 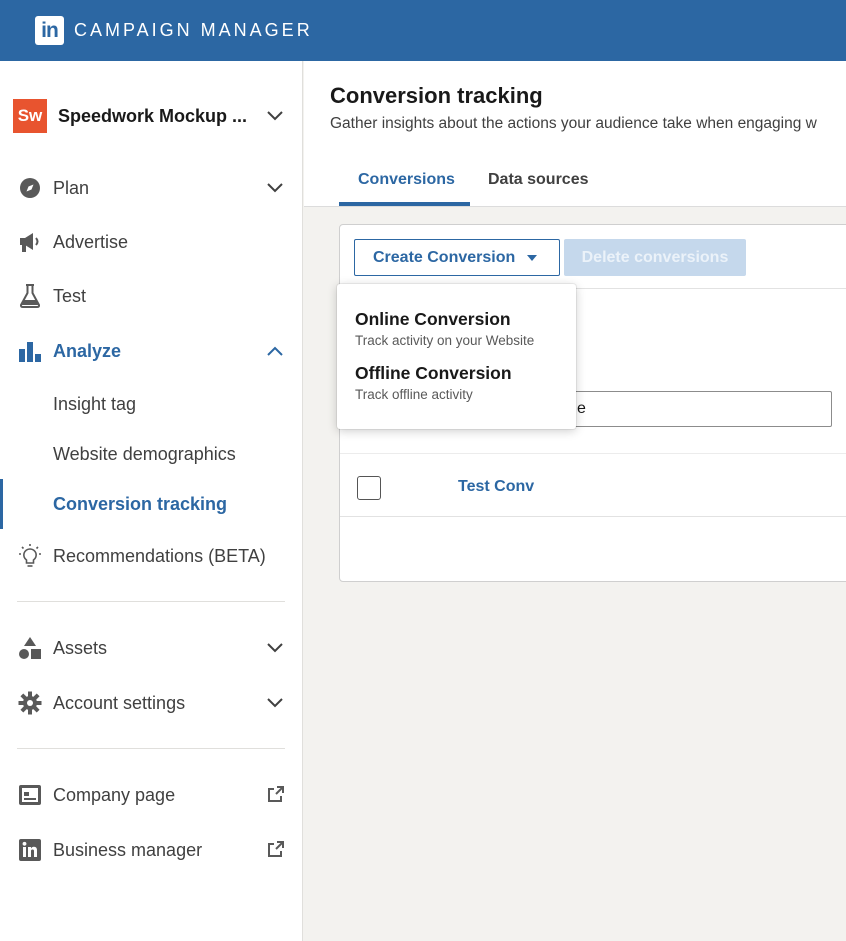 I want to click on sidebar-item-business-manager: Business manager, so click(x=151, y=850).